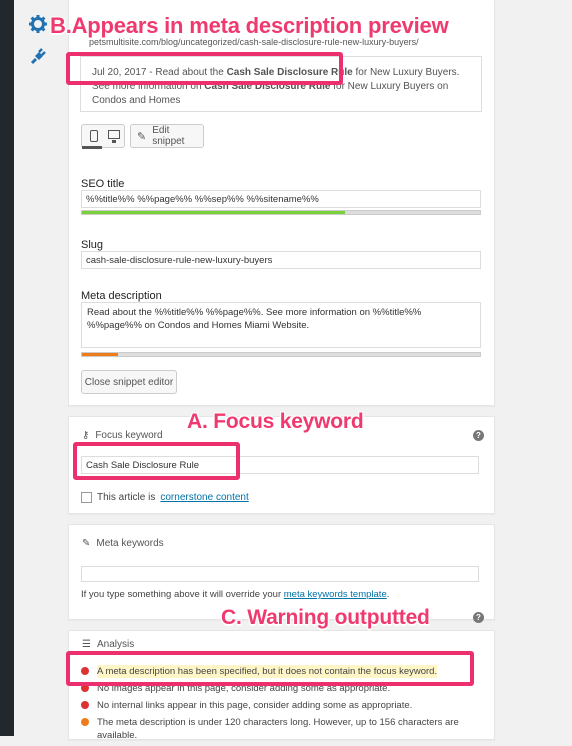 Image resolution: width=572 pixels, height=746 pixels. What do you see at coordinates (204, 497) in the screenshot?
I see `cornerstone-link: cornerstone content` at bounding box center [204, 497].